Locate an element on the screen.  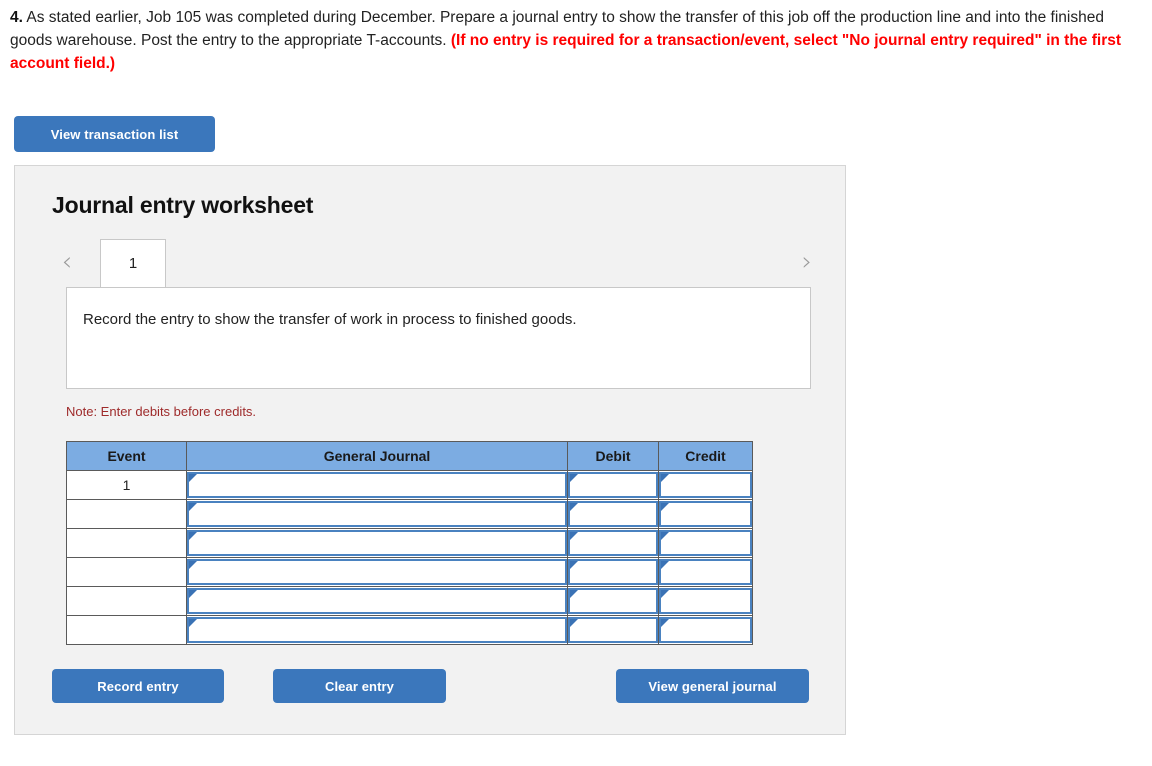
view-general-journal-button: View general journal is located at coordinates (712, 686).